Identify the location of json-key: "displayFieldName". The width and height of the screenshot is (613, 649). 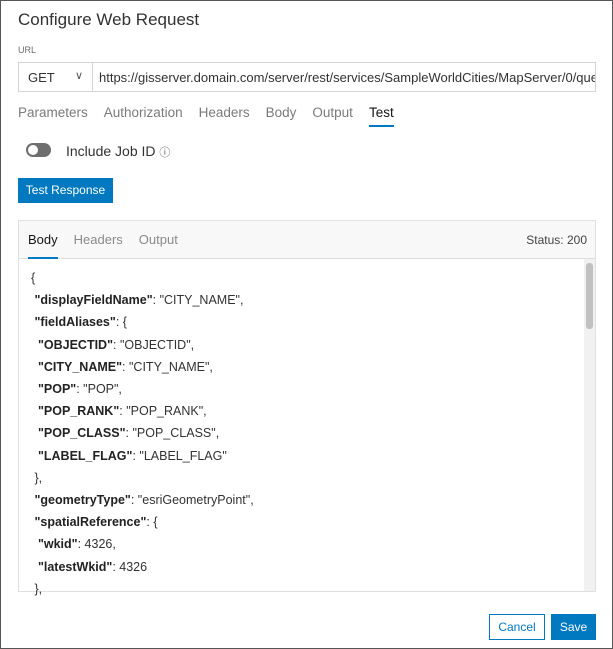
(93, 300).